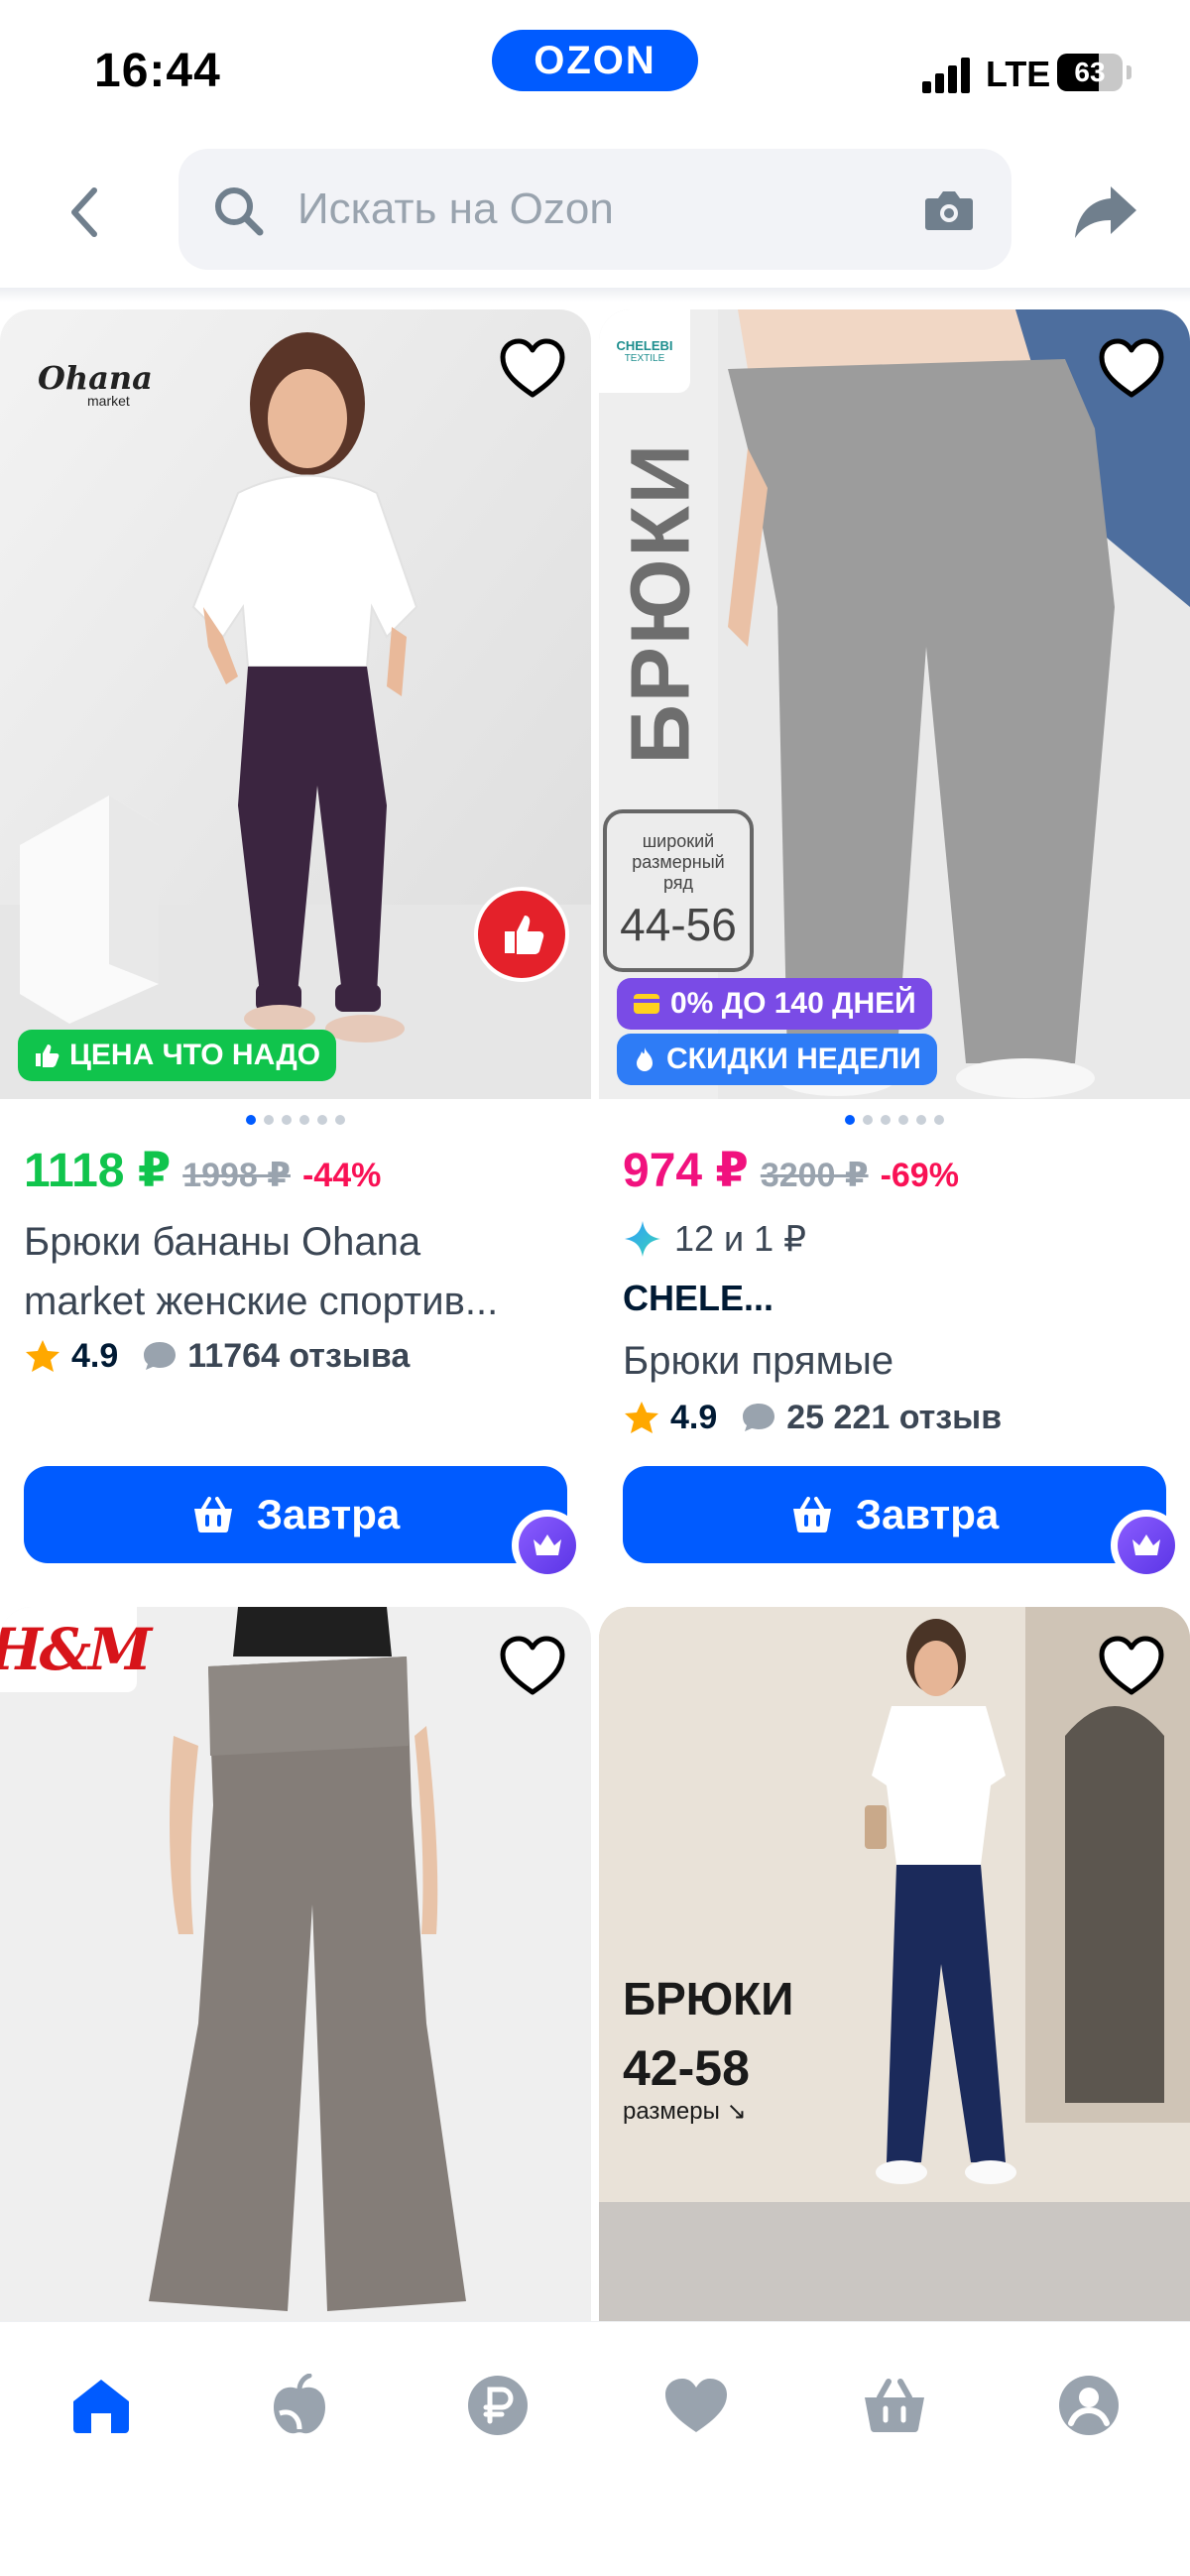  What do you see at coordinates (547, 1545) in the screenshot?
I see `premium-badge` at bounding box center [547, 1545].